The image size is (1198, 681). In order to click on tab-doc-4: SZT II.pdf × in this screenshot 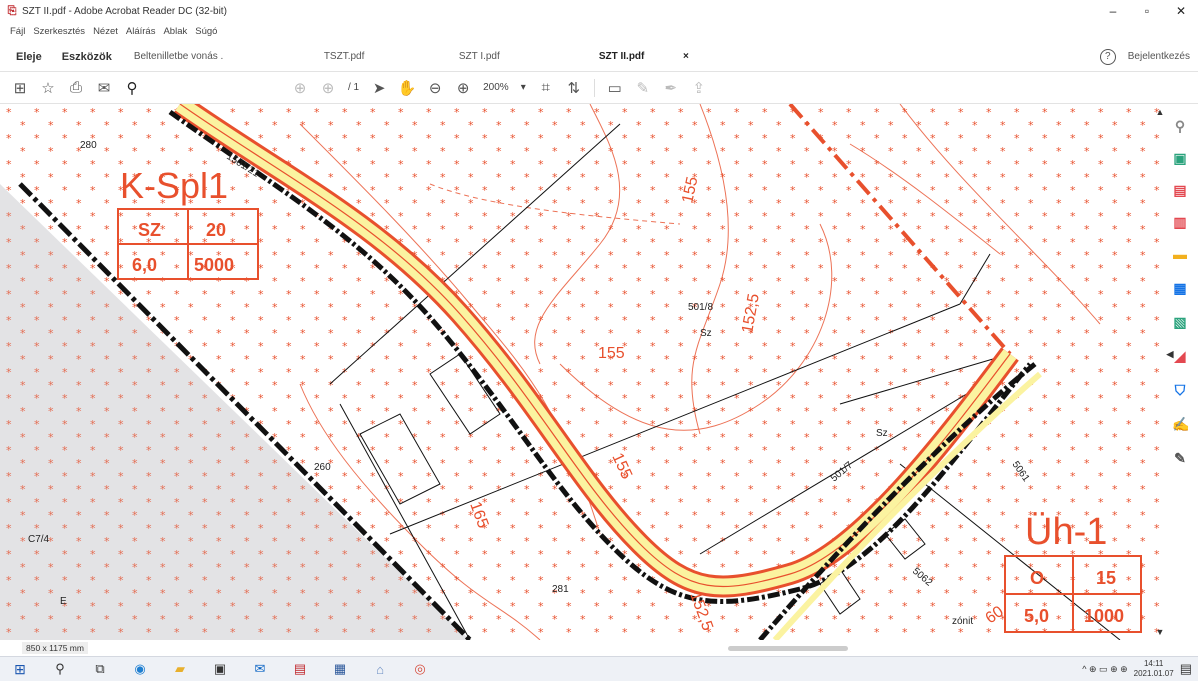, I will do `click(642, 56)`.